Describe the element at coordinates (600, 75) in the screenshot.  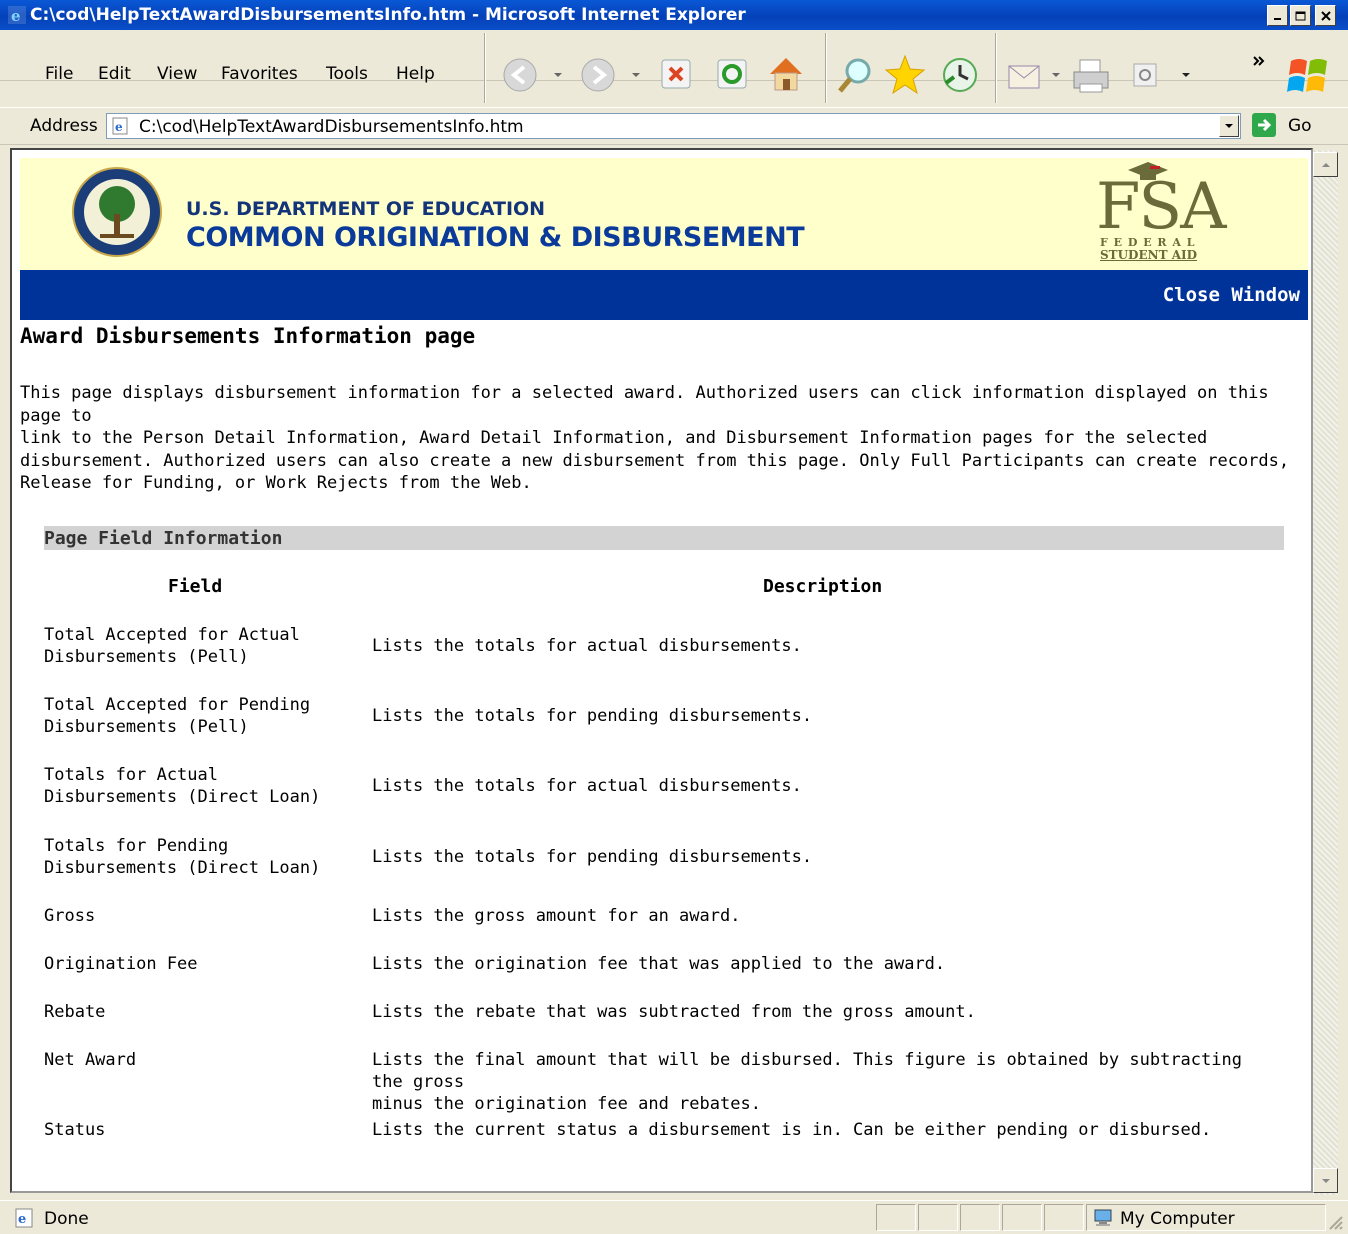
I see `forward-icon` at that location.